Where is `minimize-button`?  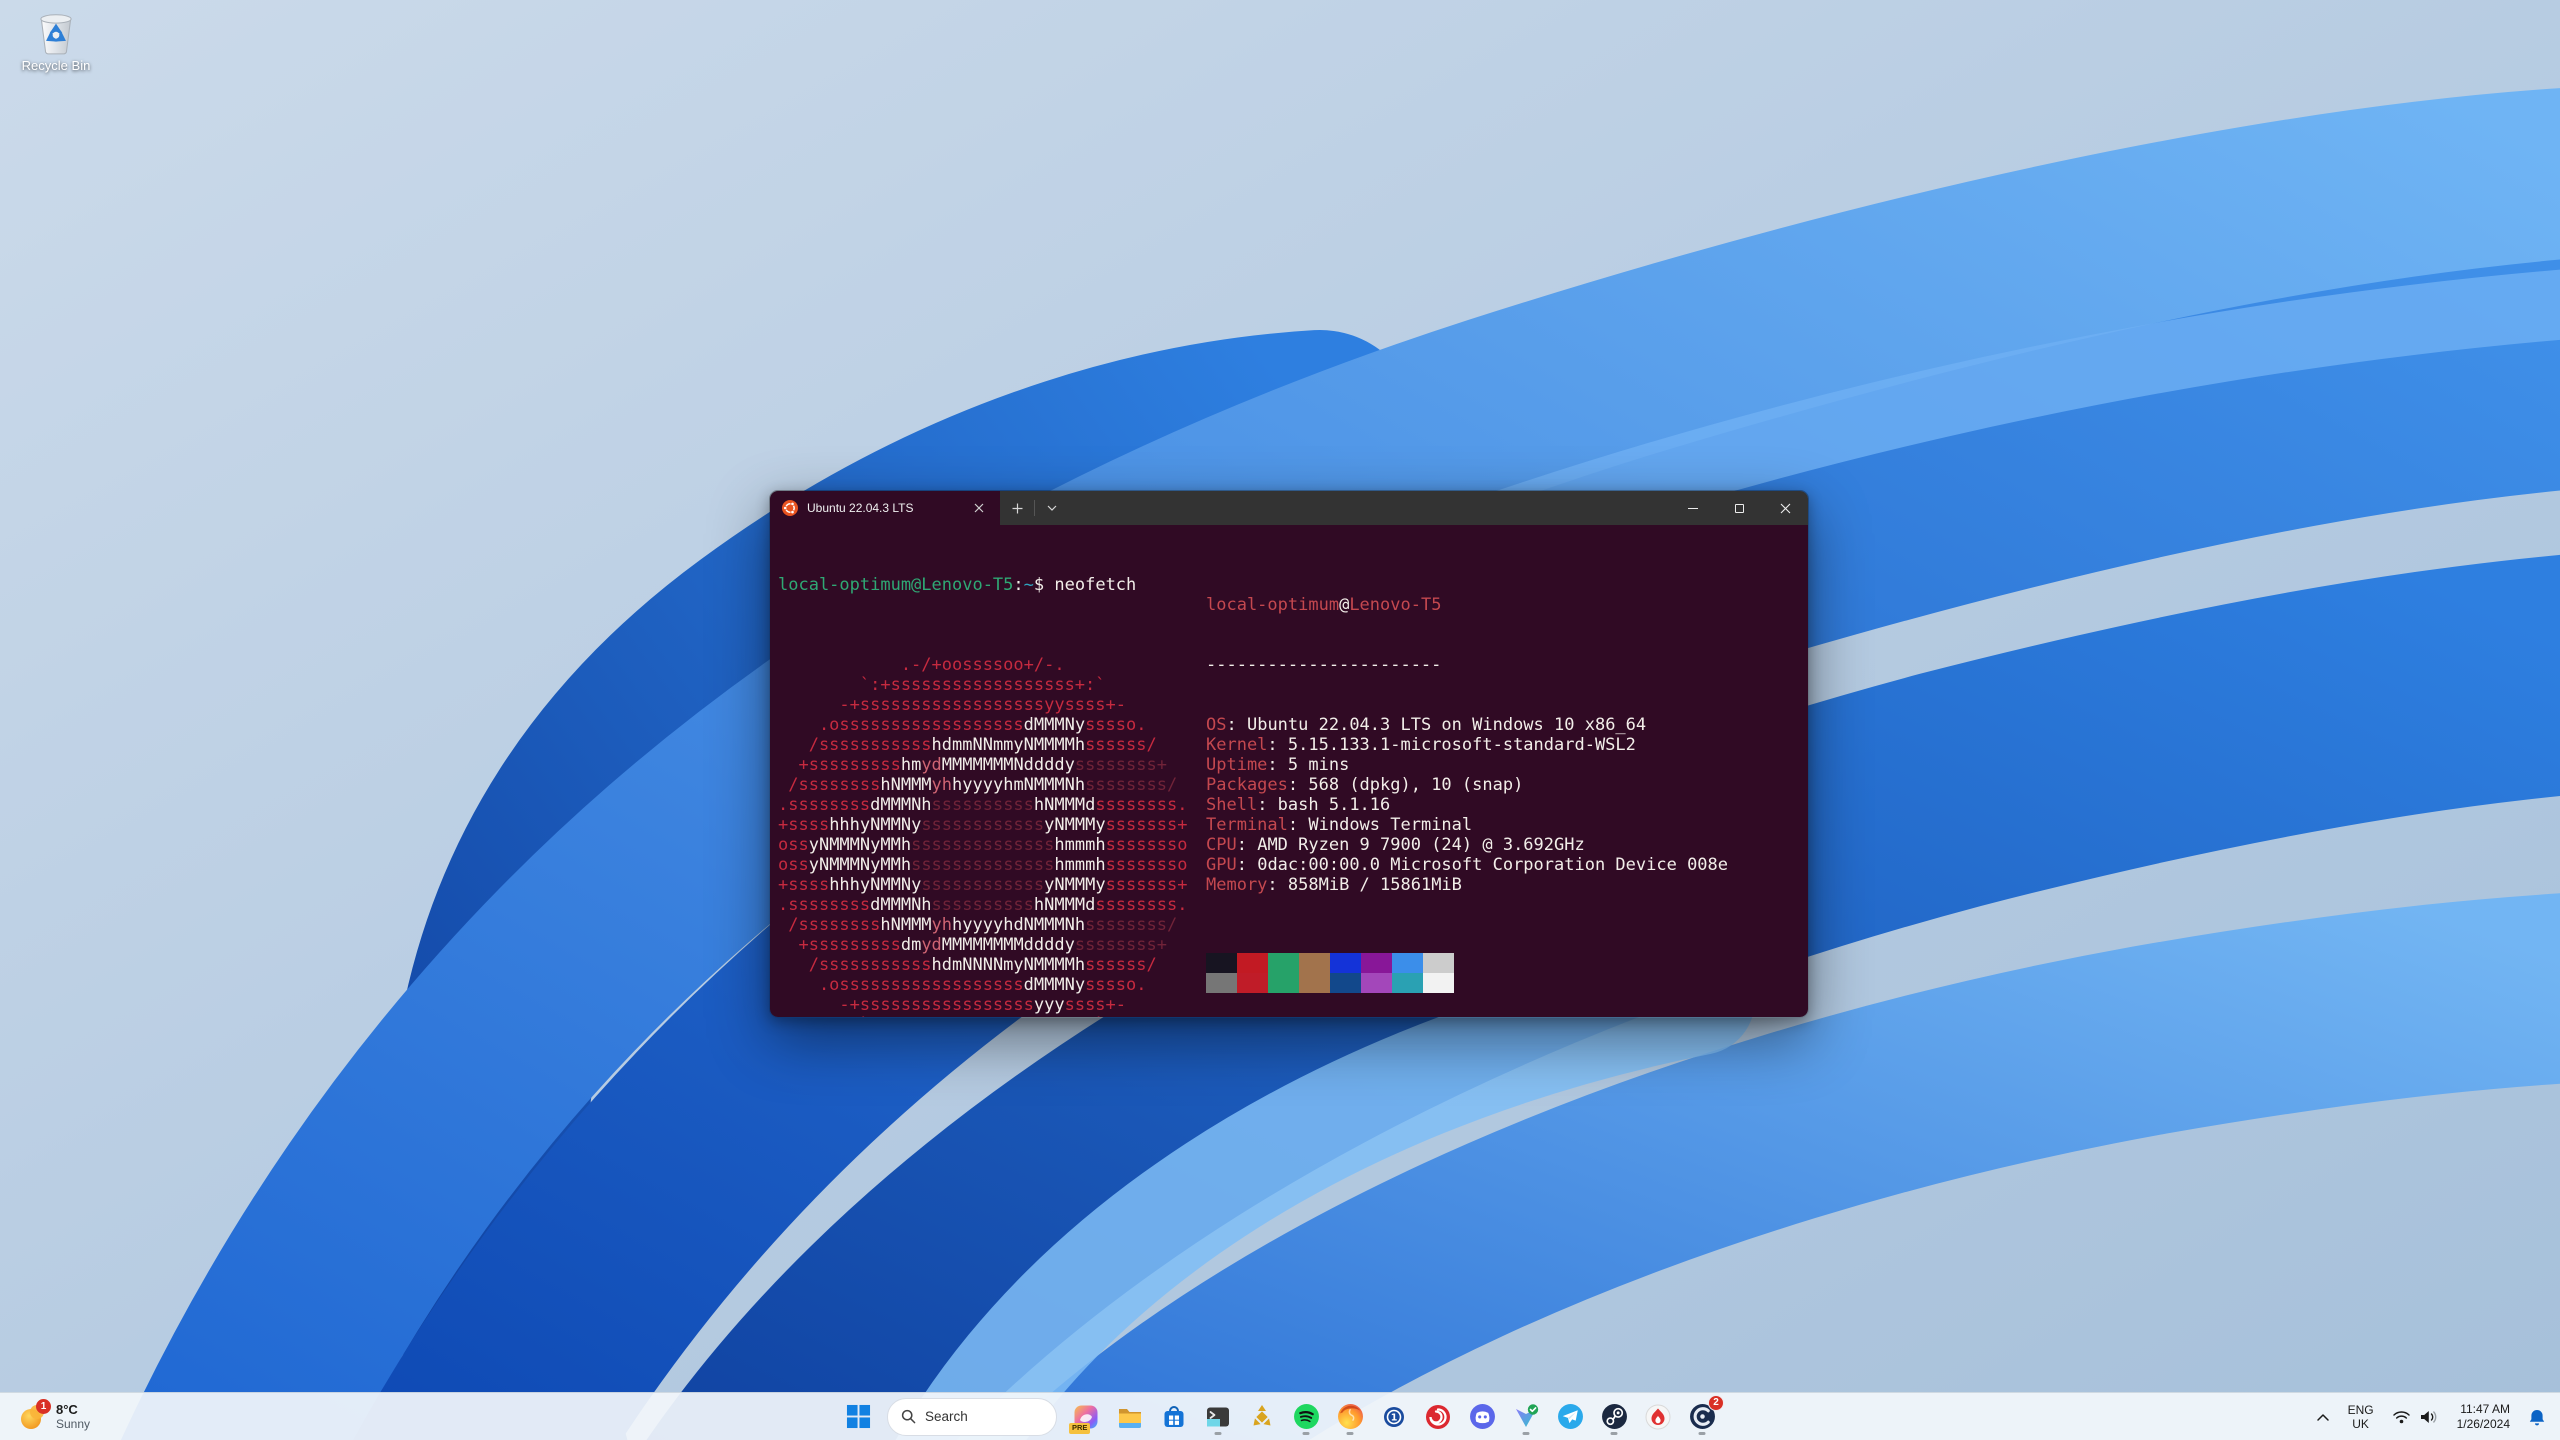
minimize-button is located at coordinates (1693, 508).